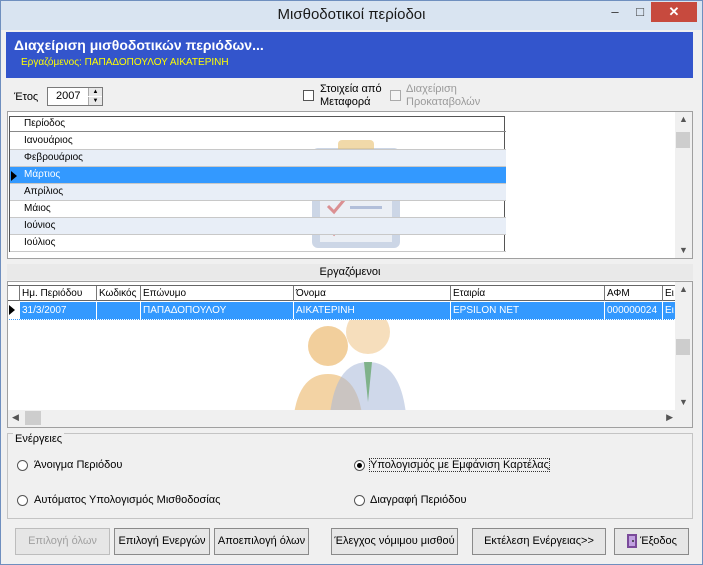  Describe the element at coordinates (395, 95) in the screenshot. I see `advances-checkbox` at that location.